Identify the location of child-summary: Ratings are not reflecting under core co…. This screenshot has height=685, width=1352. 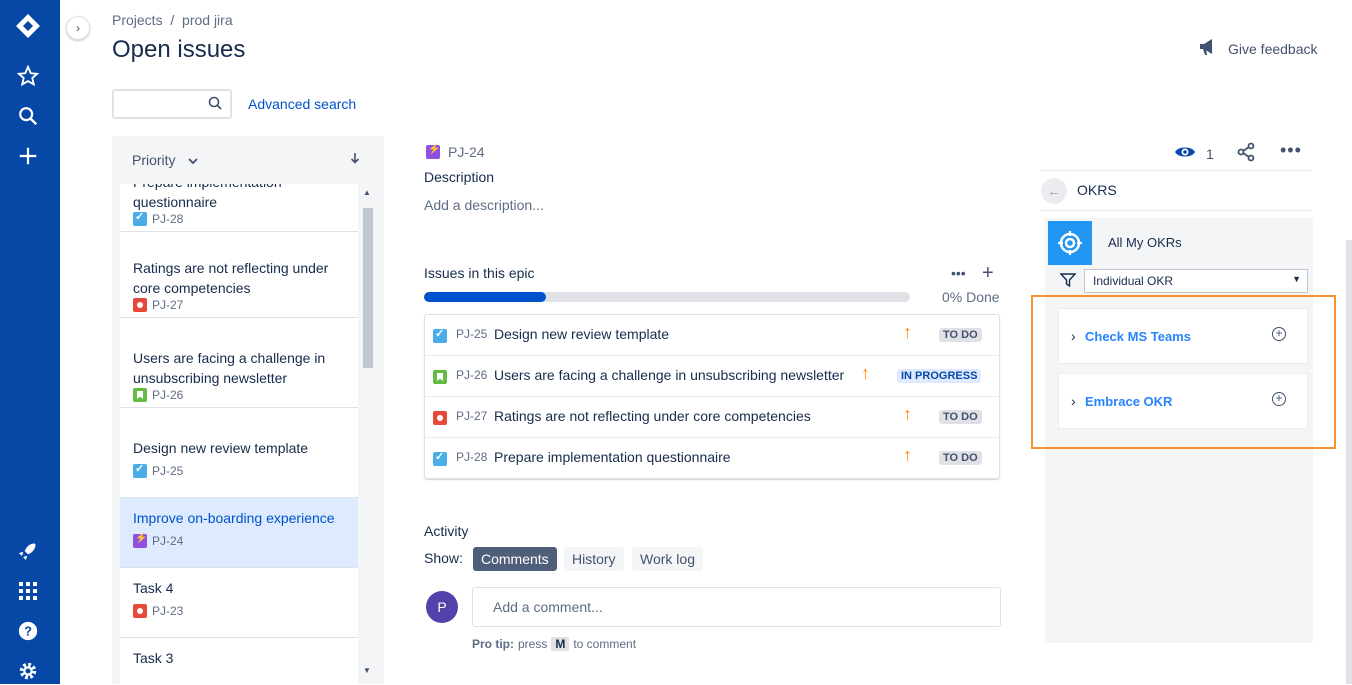
(652, 416).